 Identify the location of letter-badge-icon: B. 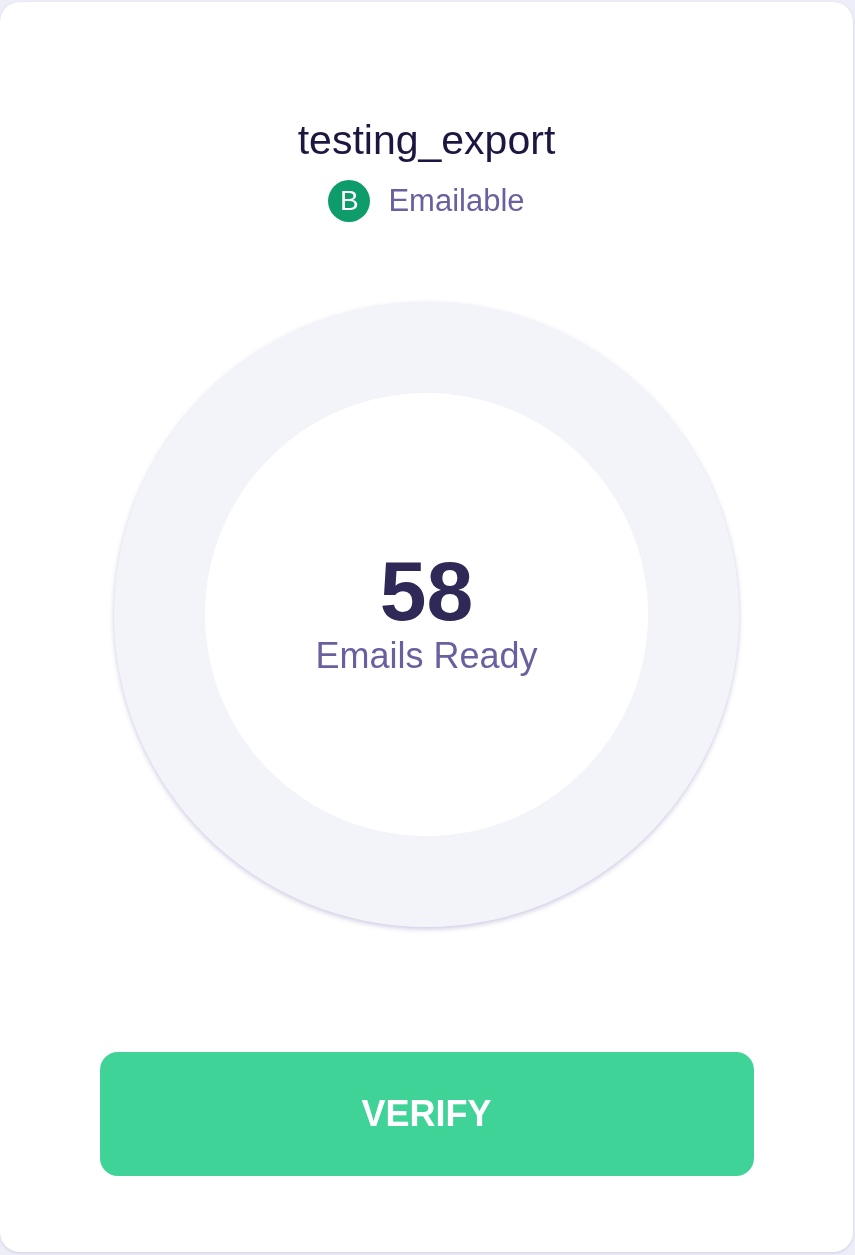
(349, 201).